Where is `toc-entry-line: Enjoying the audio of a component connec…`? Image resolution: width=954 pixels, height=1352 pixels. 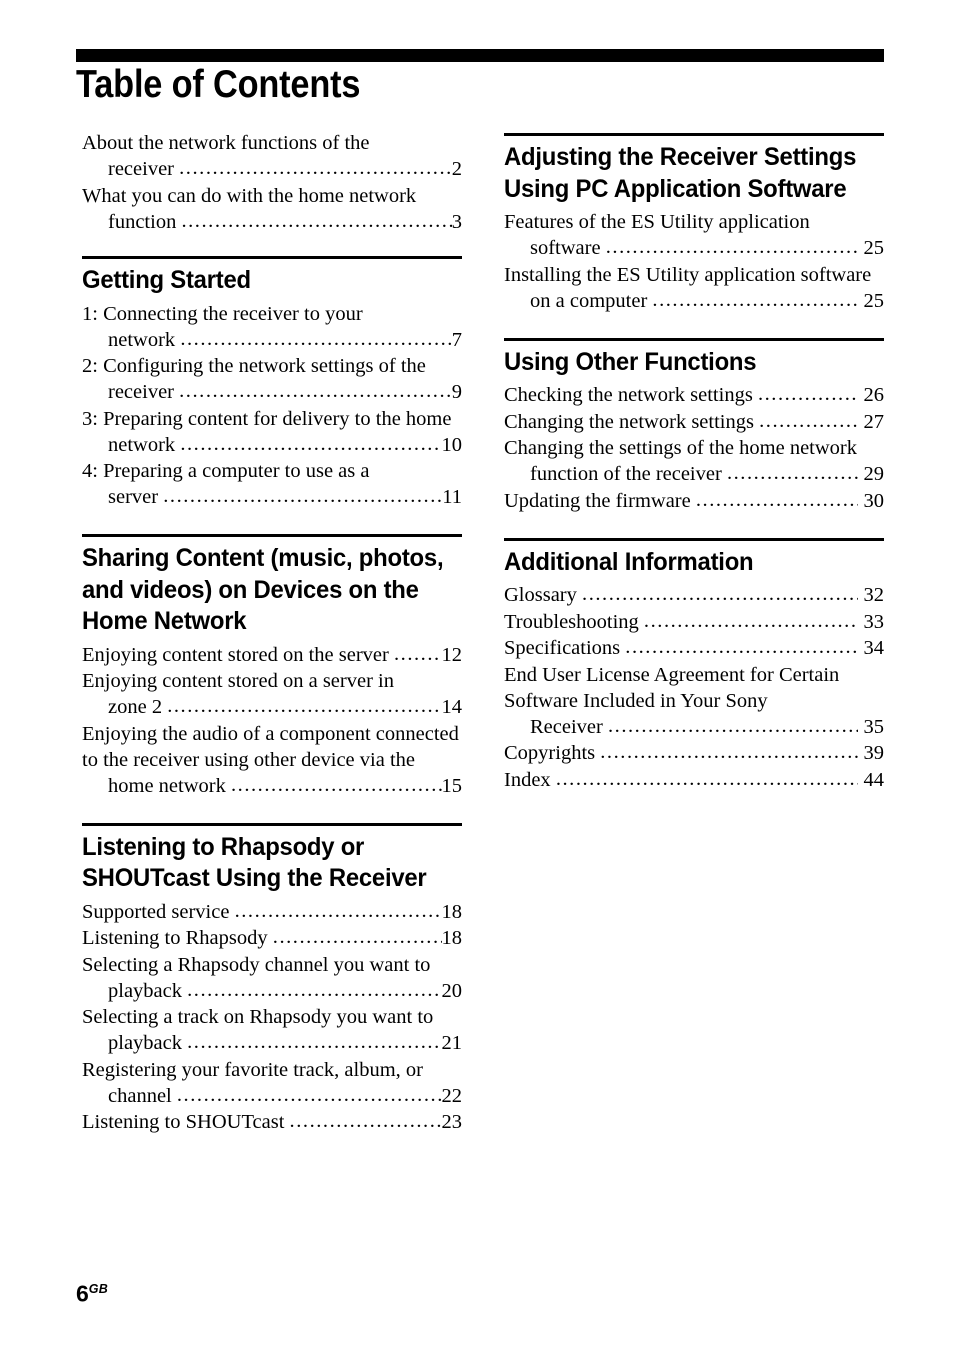 toc-entry-line: Enjoying the audio of a component connec… is located at coordinates (270, 733).